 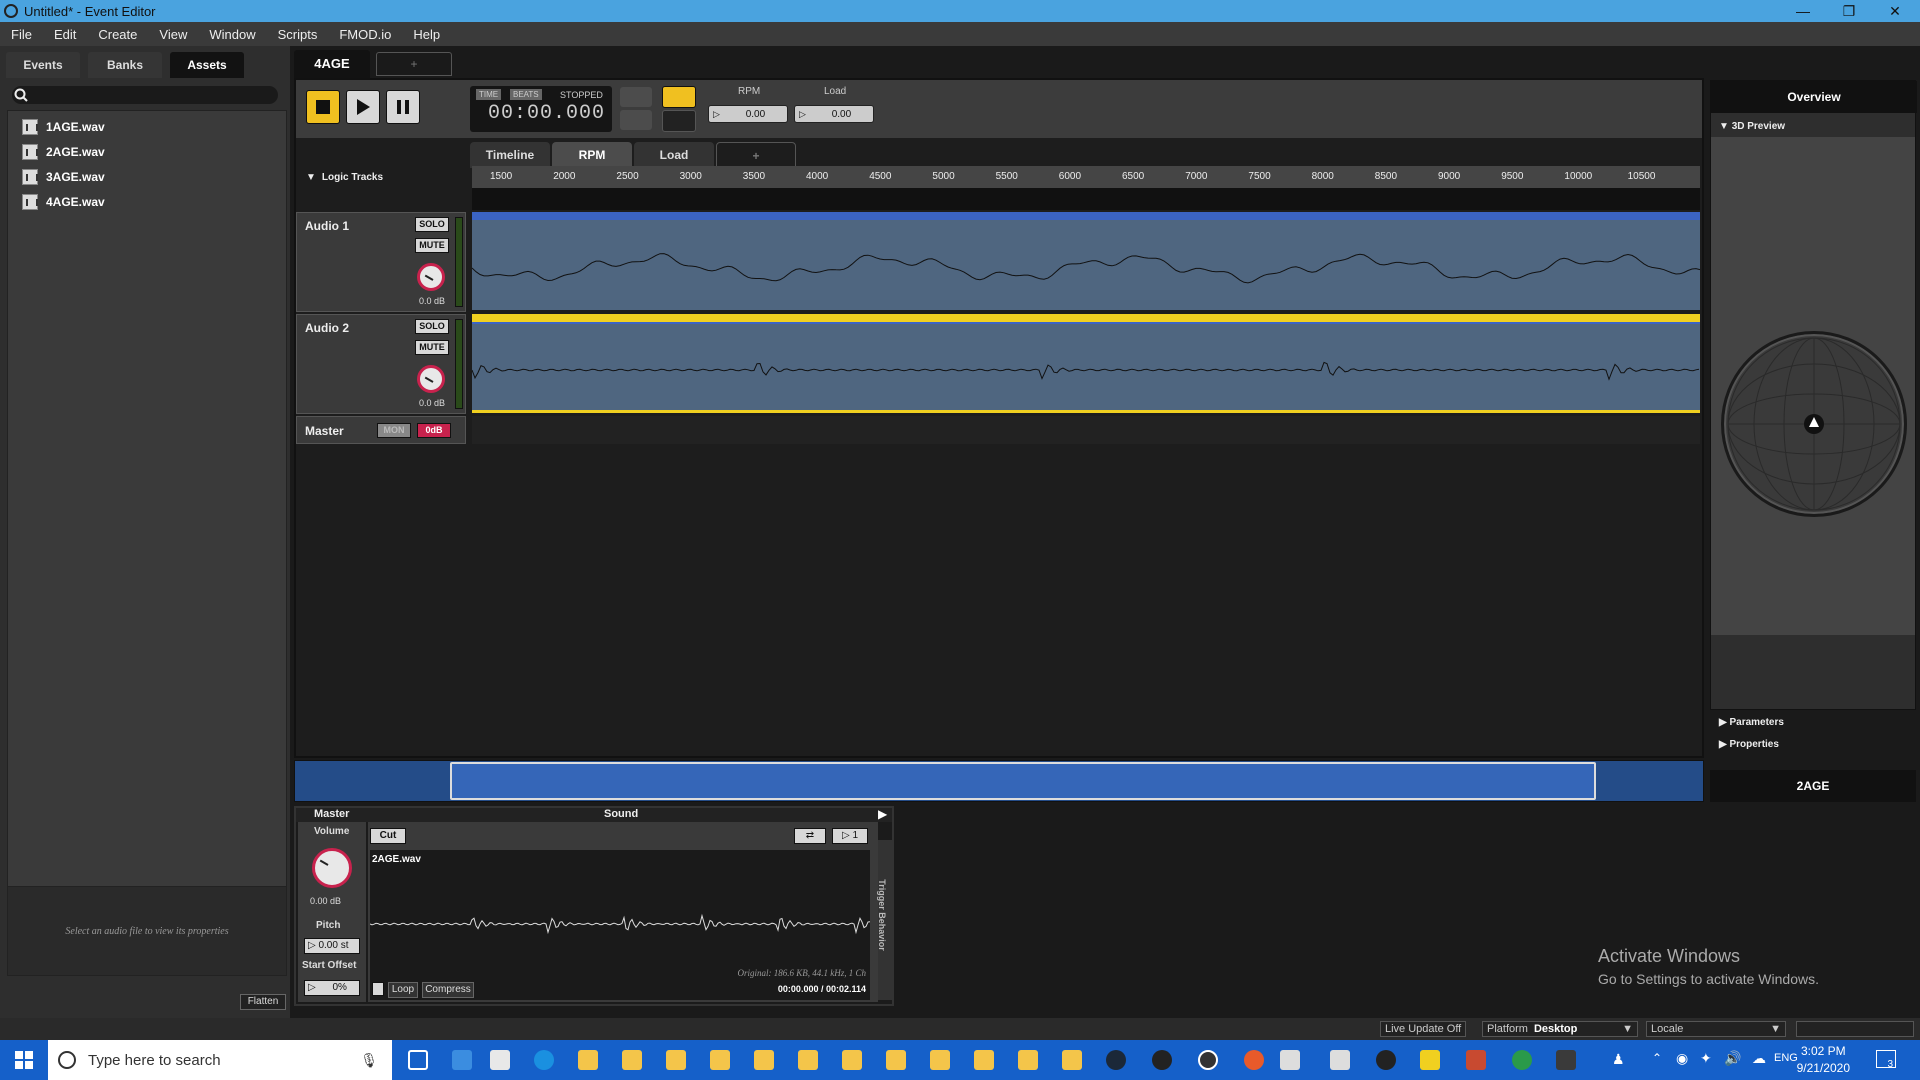 I want to click on platform-select: Platform Desktop ▼, so click(x=1560, y=1029).